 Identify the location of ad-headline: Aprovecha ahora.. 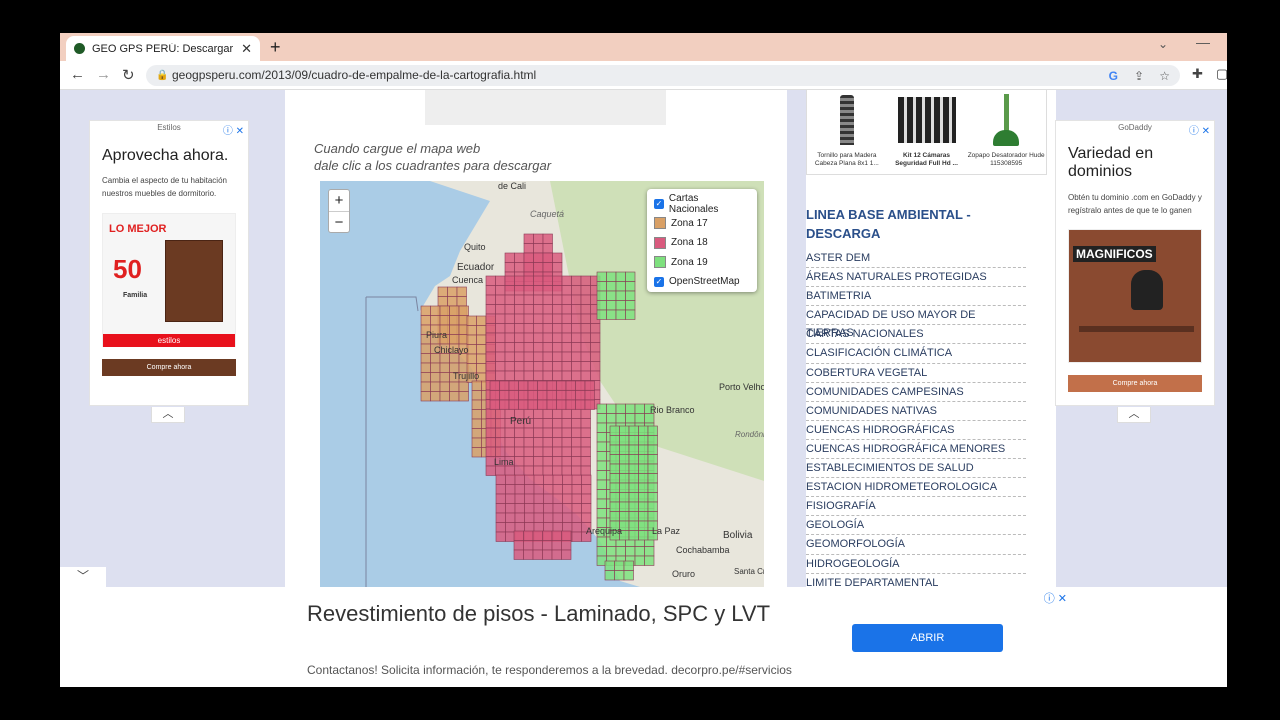
(169, 156).